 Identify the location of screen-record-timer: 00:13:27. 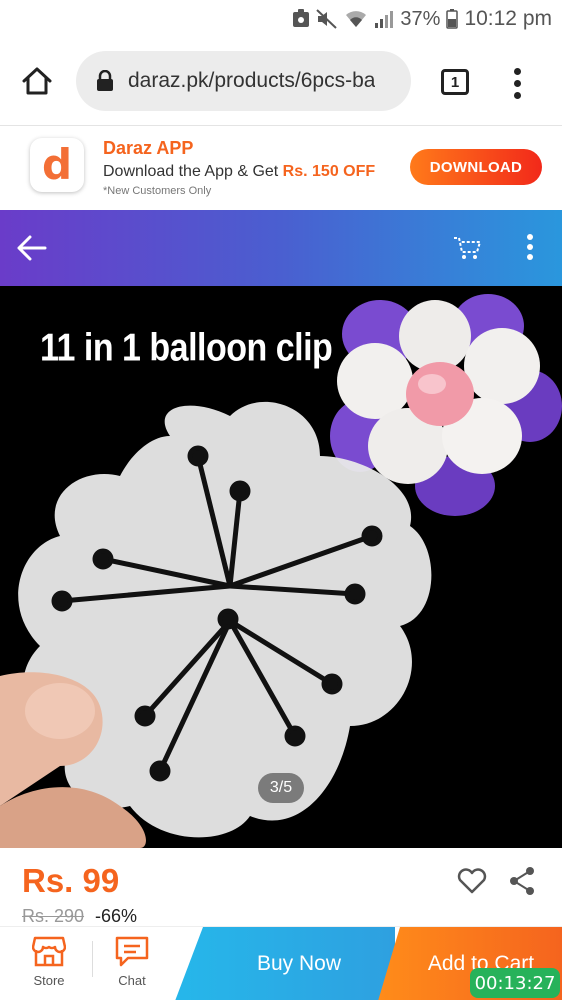
(515, 983).